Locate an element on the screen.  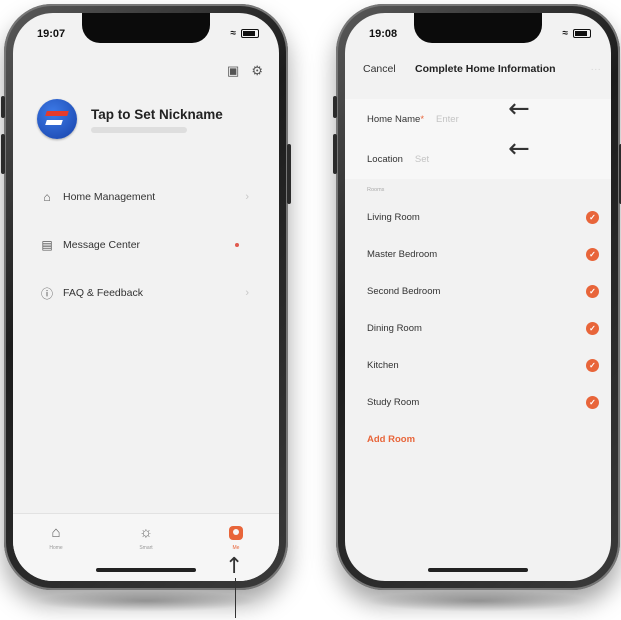
room-item: Study Room ✓ is located at coordinates (478, 402).